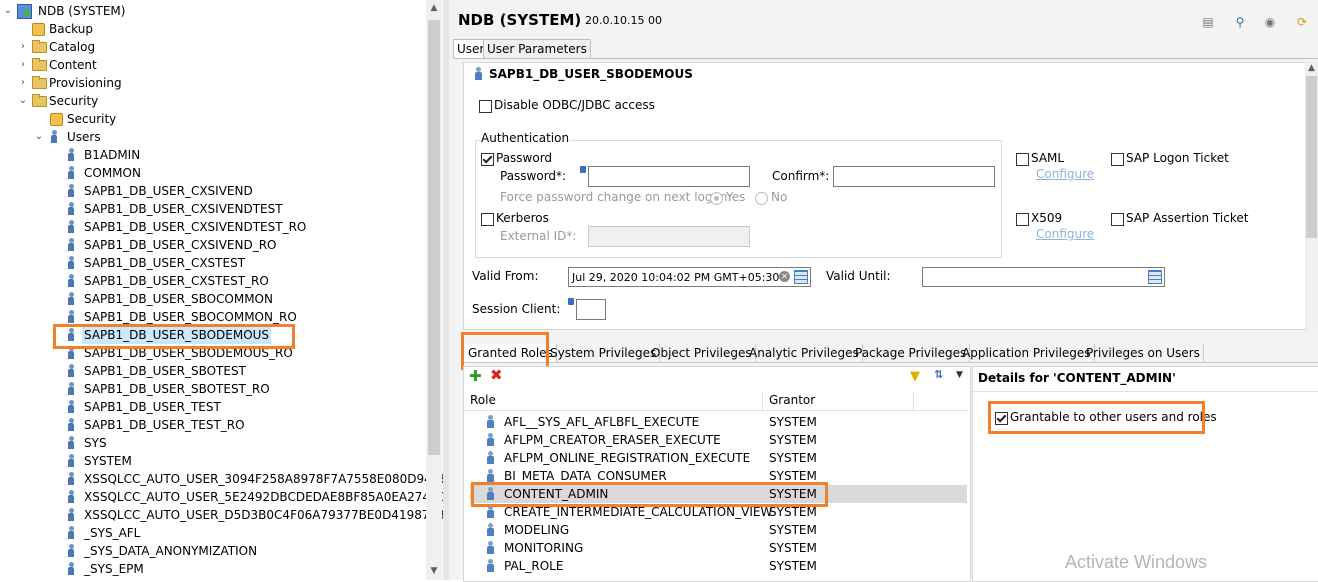  I want to click on add-icon: ✚, so click(475, 376).